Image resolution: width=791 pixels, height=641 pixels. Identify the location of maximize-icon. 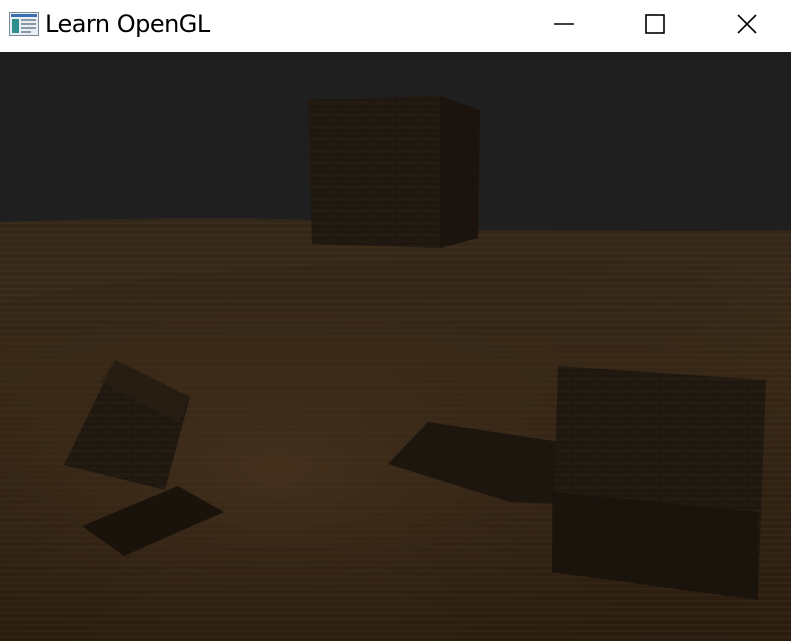
(655, 24).